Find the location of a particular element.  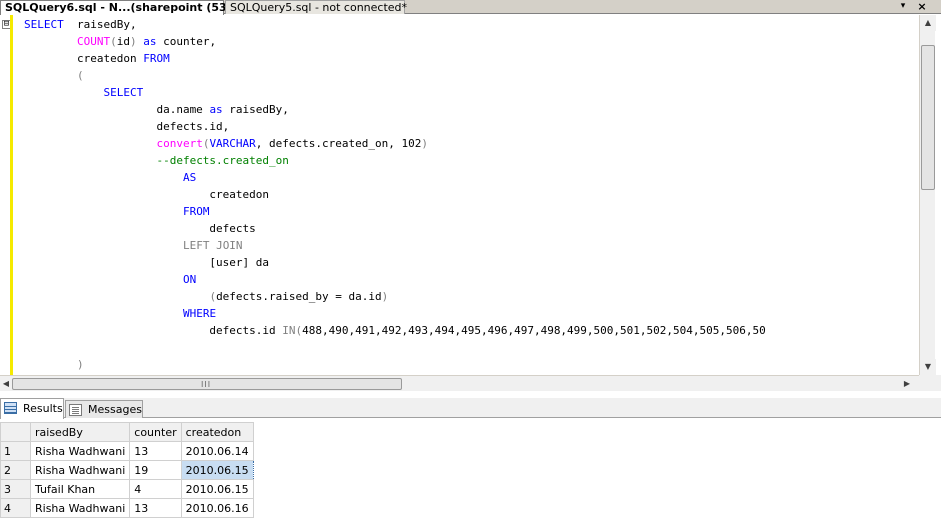

code-line: defects is located at coordinates (395, 228).